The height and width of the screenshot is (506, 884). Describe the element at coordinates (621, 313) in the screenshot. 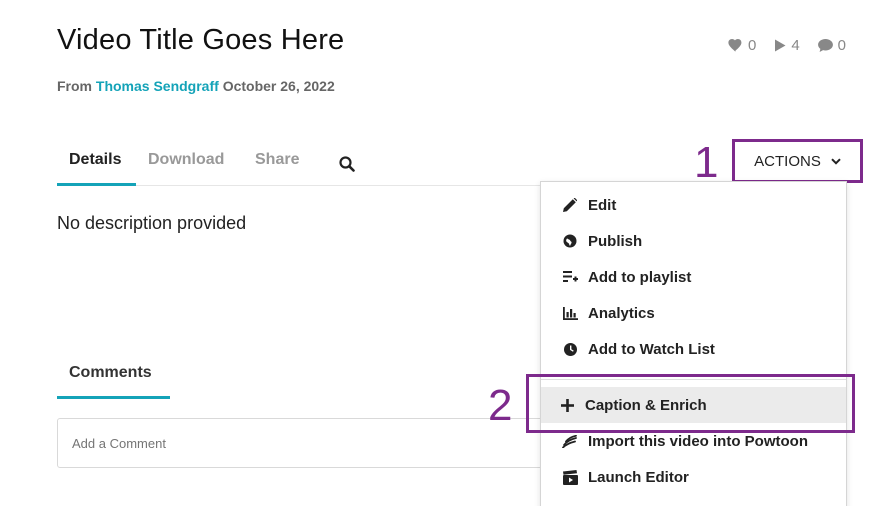

I see `menu-item-label: Analytics` at that location.